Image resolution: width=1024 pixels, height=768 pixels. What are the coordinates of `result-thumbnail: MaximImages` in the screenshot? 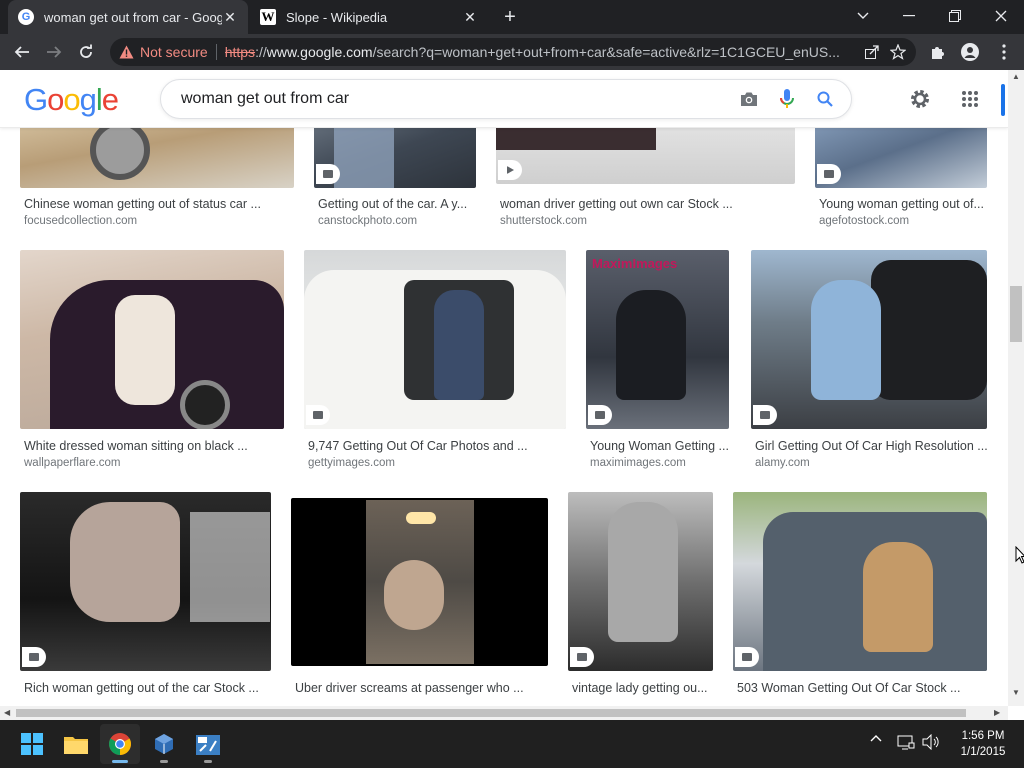 It's located at (657, 339).